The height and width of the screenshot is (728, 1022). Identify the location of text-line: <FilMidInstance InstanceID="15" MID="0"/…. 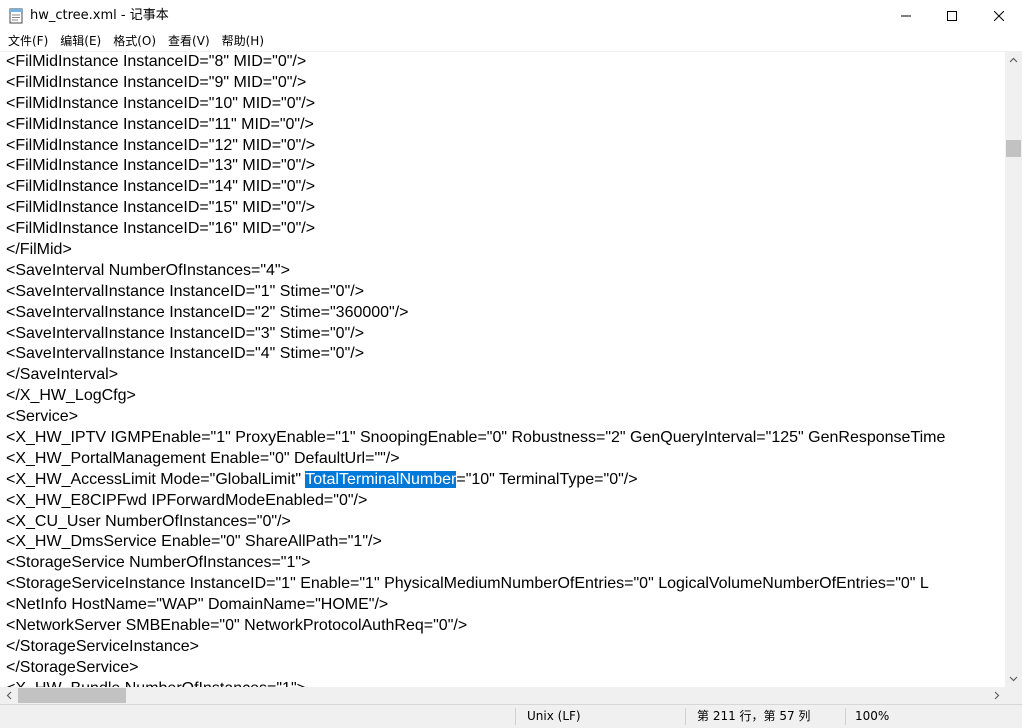
(161, 208).